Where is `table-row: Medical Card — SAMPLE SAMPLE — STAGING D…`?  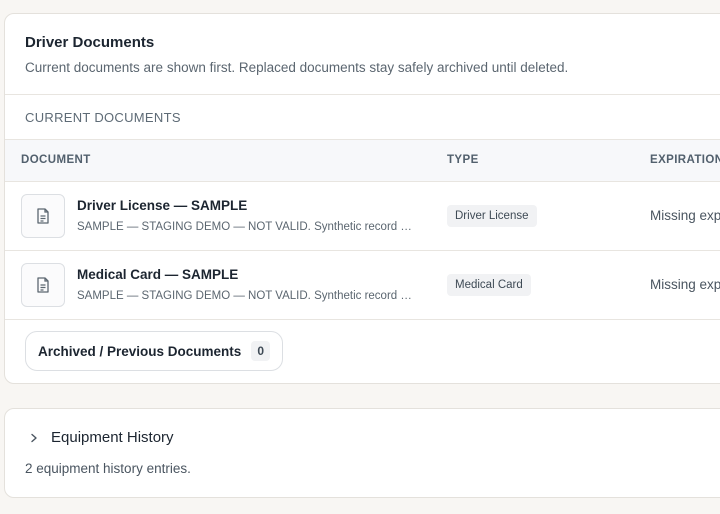 table-row: Medical Card — SAMPLE SAMPLE — STAGING D… is located at coordinates (362, 284).